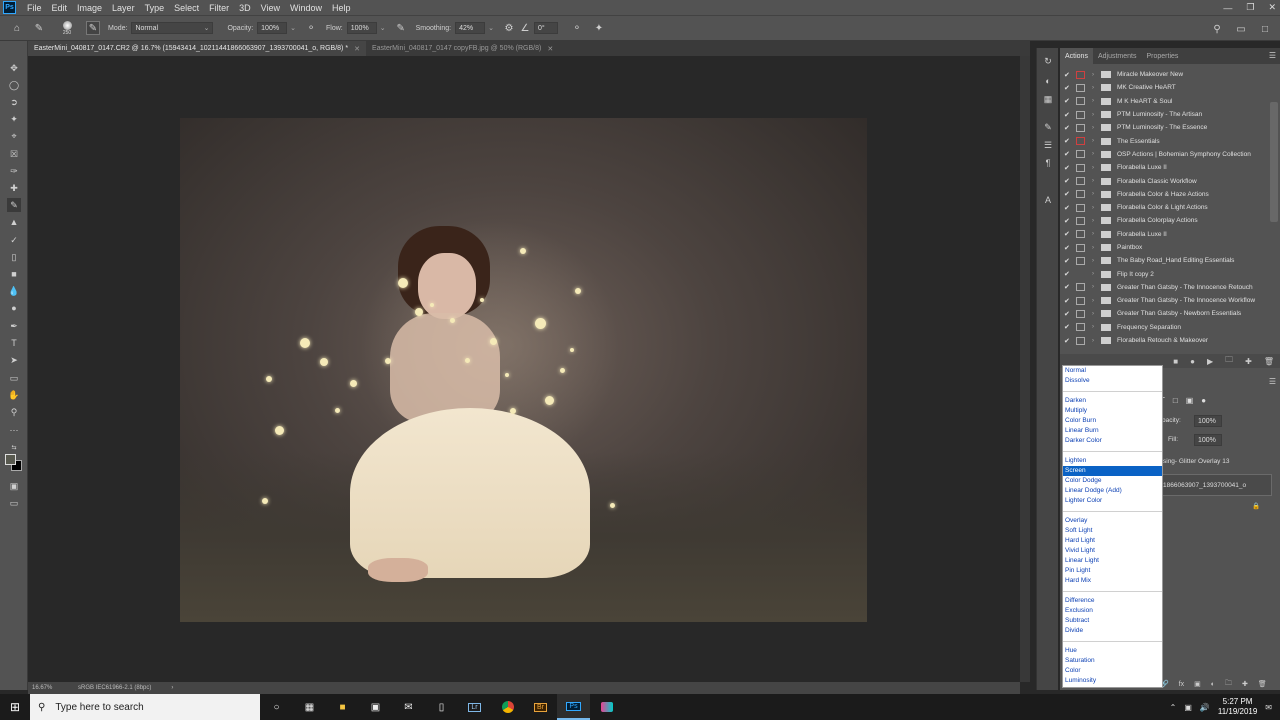 The height and width of the screenshot is (720, 1280). Describe the element at coordinates (39, 28) in the screenshot. I see `brush-tool-preset-icon: ✎` at that location.